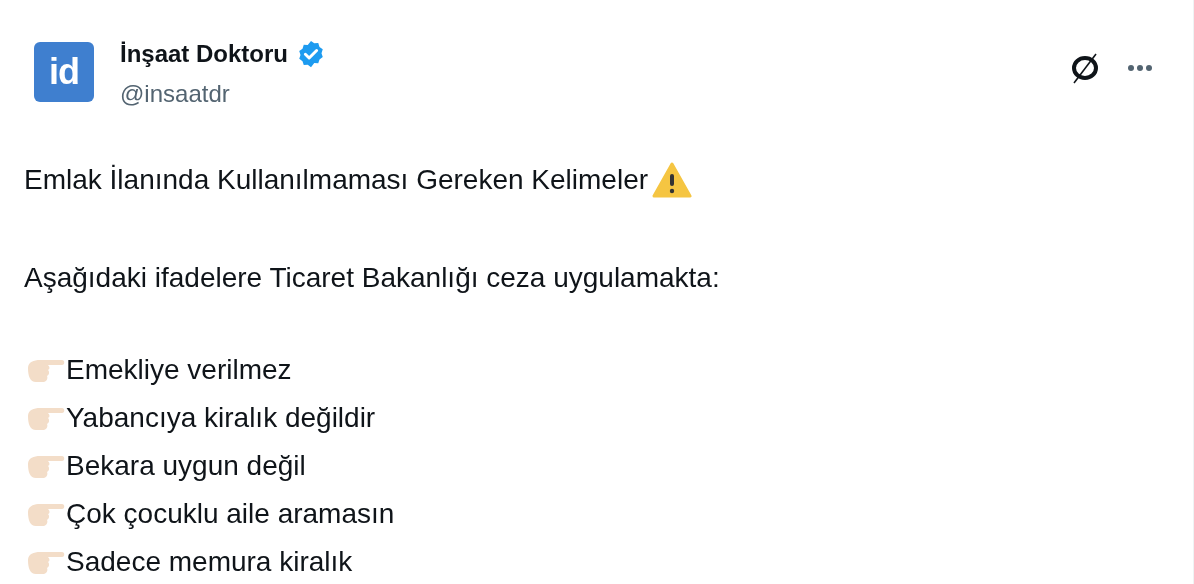 The image size is (1194, 584). Describe the element at coordinates (1140, 68) in the screenshot. I see `more-options-icon` at that location.